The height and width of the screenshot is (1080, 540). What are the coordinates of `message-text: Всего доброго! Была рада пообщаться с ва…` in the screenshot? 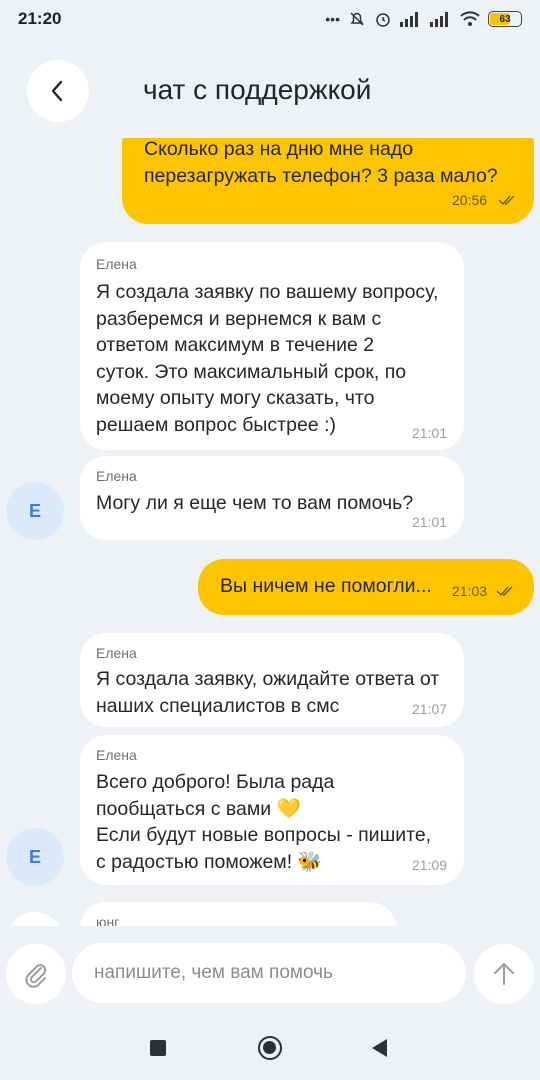 It's located at (264, 822).